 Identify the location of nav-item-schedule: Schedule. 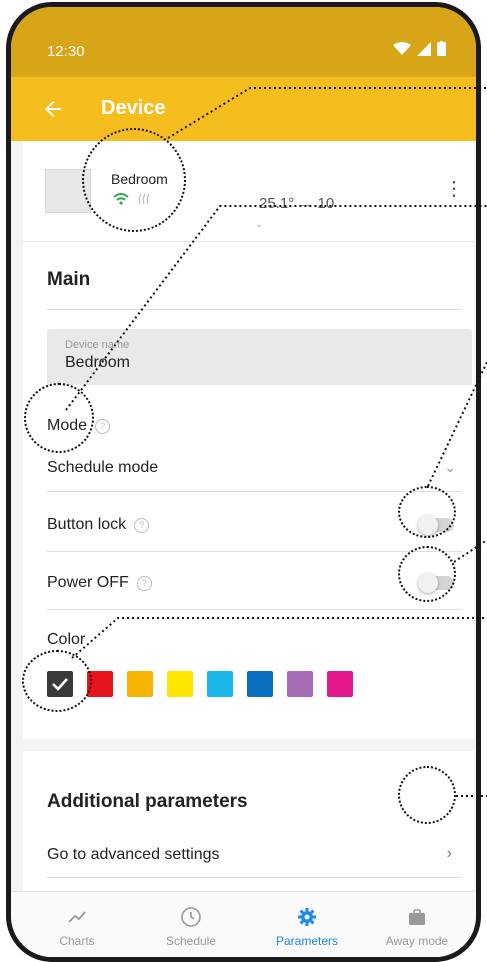
(191, 927).